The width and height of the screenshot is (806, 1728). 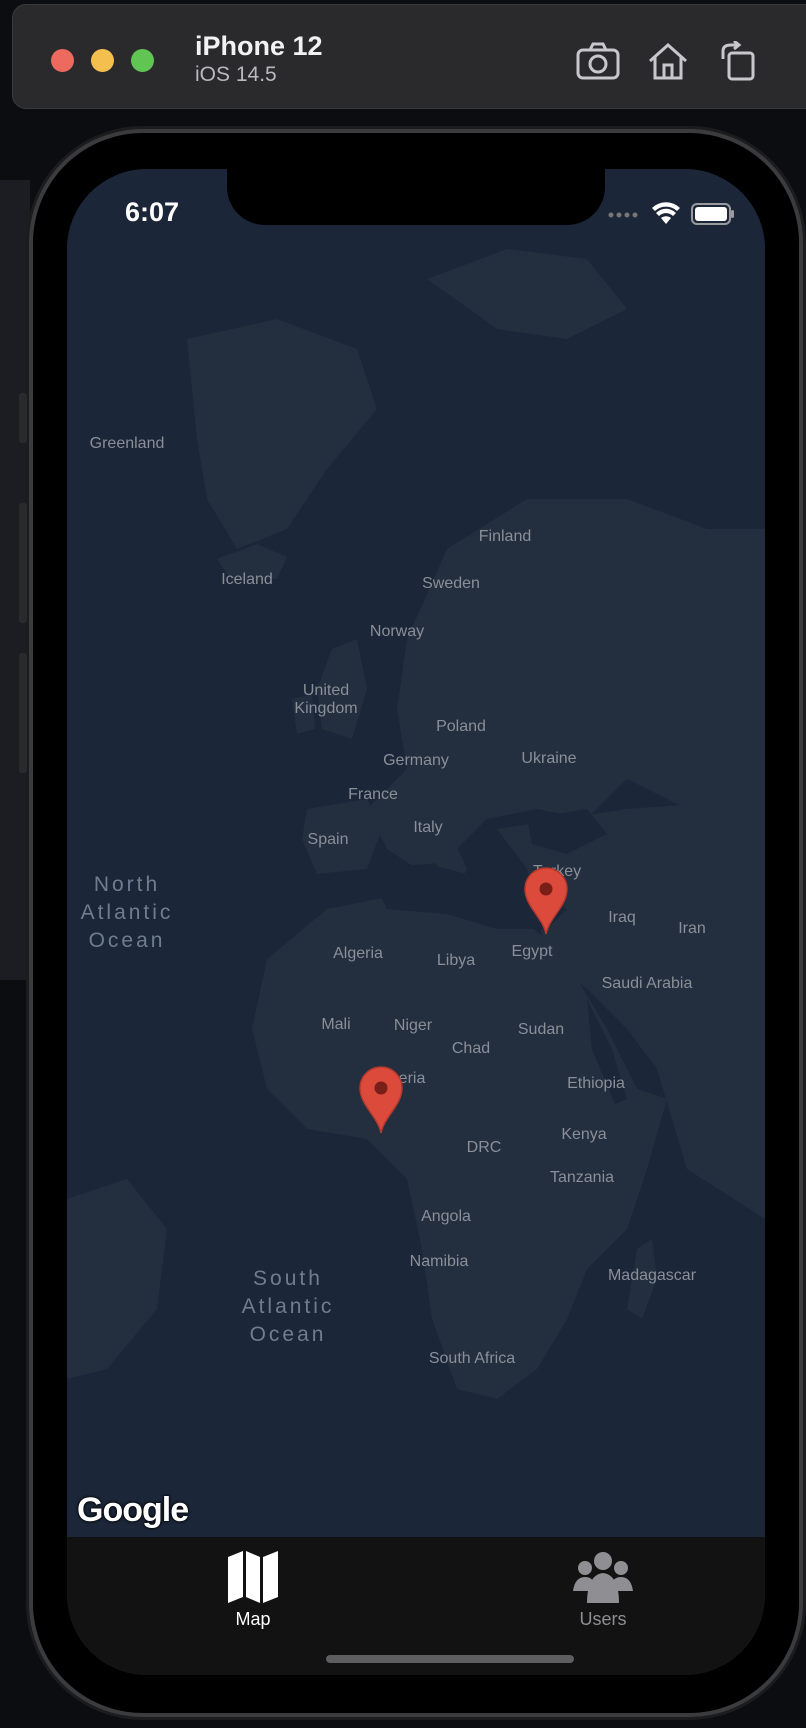 I want to click on notch, so click(x=416, y=197).